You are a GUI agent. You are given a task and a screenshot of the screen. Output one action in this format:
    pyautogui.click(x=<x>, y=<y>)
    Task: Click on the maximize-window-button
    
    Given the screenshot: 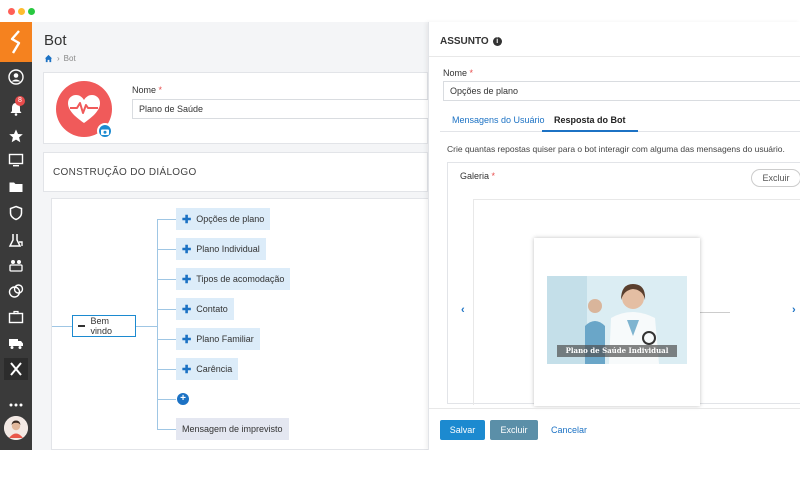 What is the action you would take?
    pyautogui.click(x=31, y=11)
    